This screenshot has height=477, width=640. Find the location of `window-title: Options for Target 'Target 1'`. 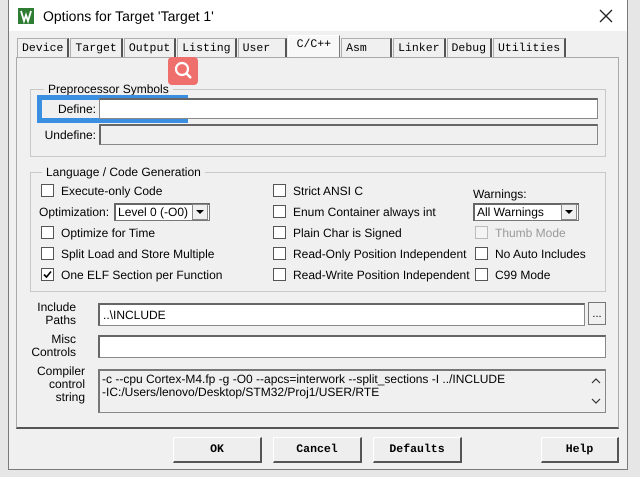

window-title: Options for Target 'Target 1' is located at coordinates (129, 16).